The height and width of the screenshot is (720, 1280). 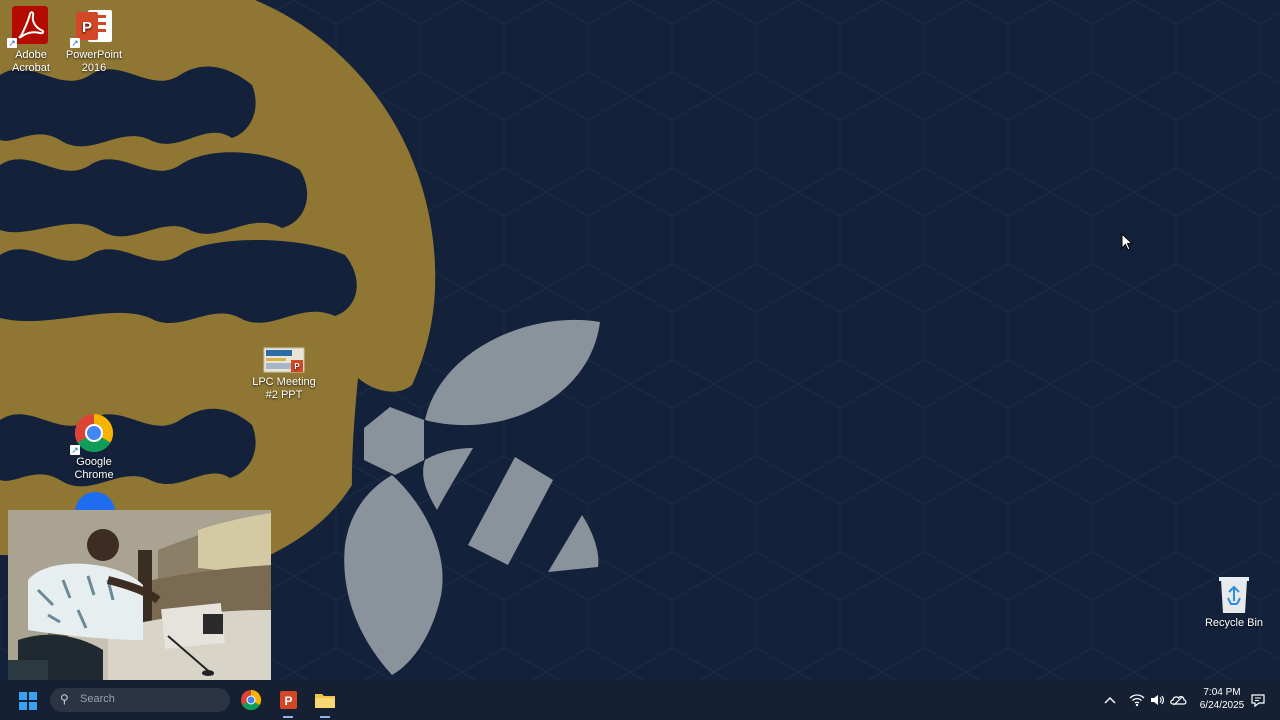 I want to click on desktop-icon-adobe-acrobat: ↗ Adobe Acrobat, so click(x=33, y=40).